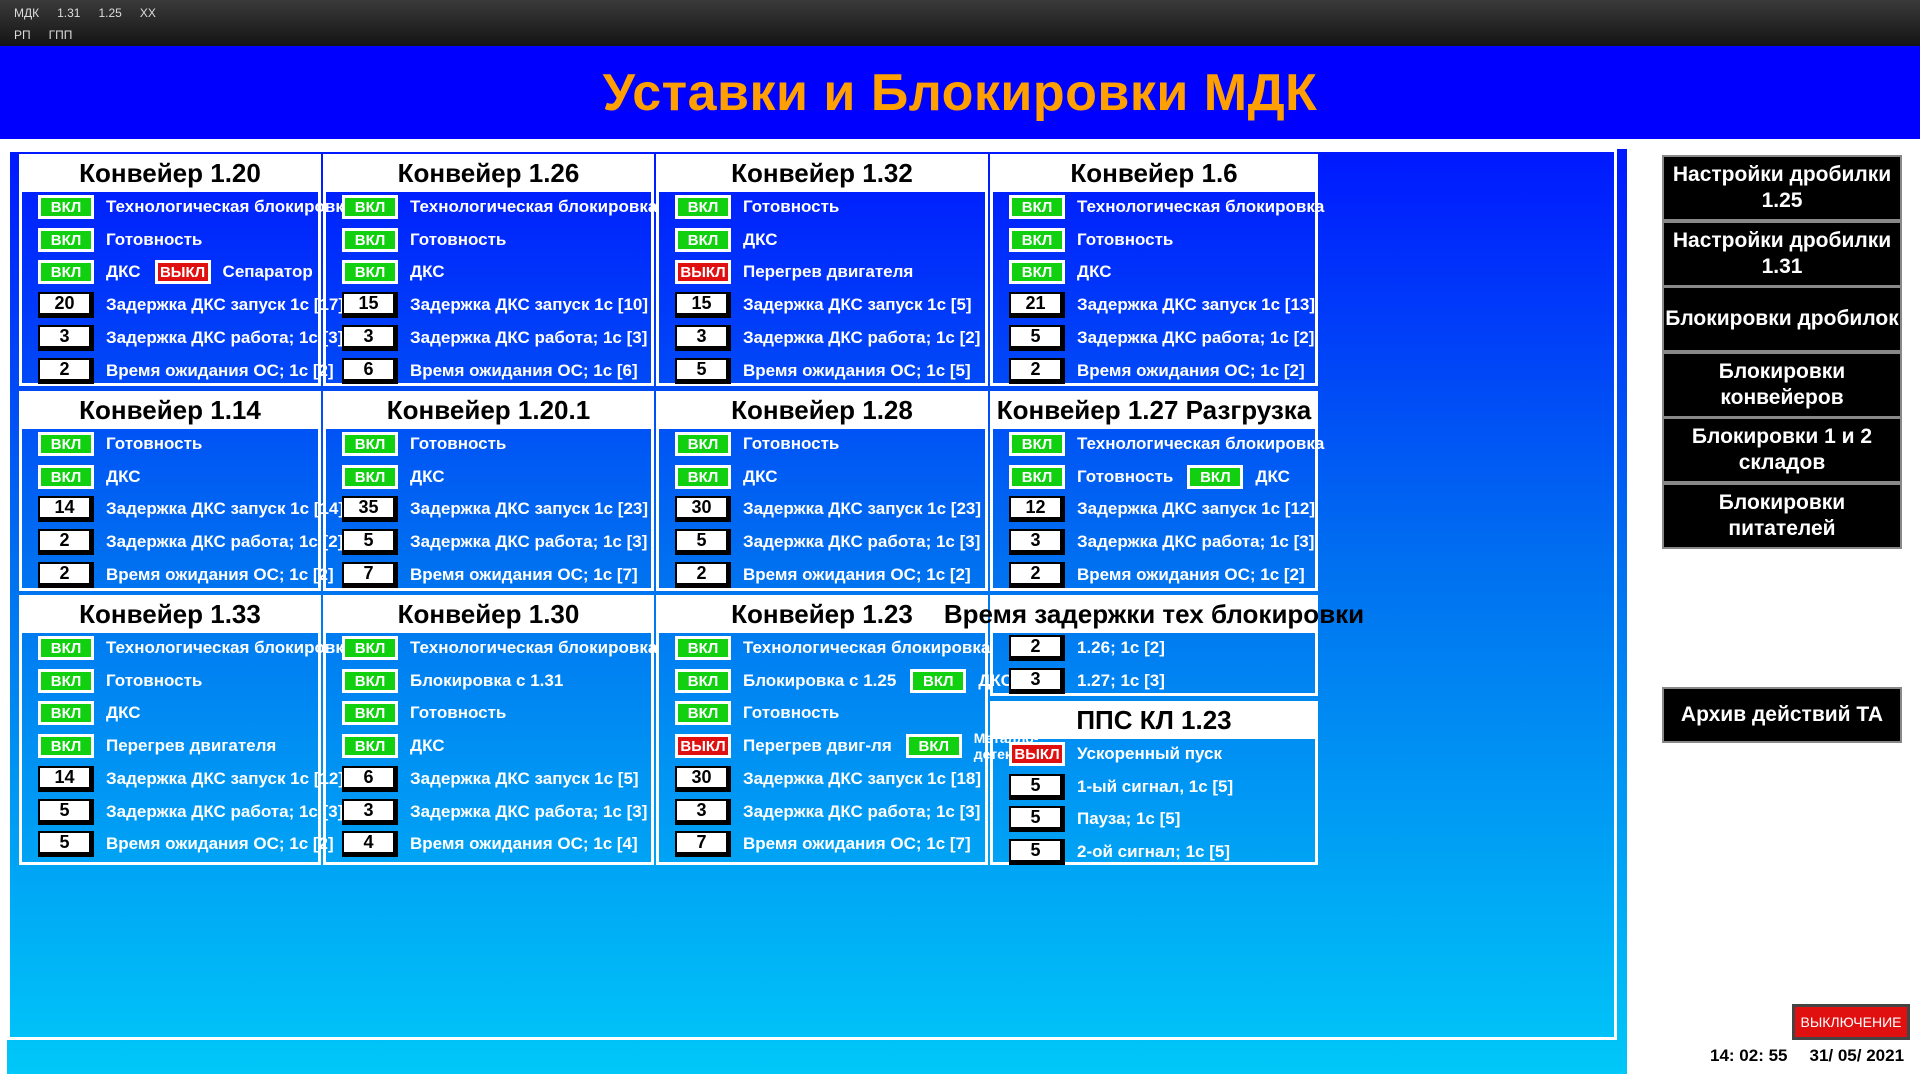 This screenshot has width=1920, height=1080. I want to click on top-tab: МДК, so click(26, 13).